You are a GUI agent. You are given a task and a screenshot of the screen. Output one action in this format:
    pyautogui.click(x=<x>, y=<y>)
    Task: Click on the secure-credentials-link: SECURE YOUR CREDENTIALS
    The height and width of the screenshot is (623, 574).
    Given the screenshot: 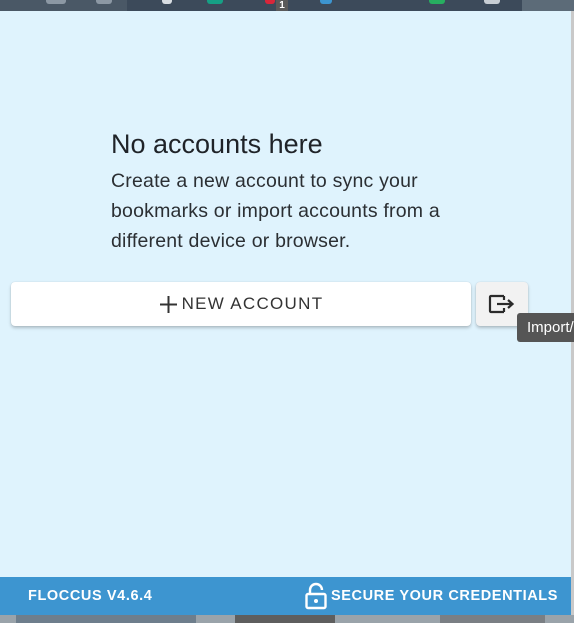 What is the action you would take?
    pyautogui.click(x=431, y=596)
    